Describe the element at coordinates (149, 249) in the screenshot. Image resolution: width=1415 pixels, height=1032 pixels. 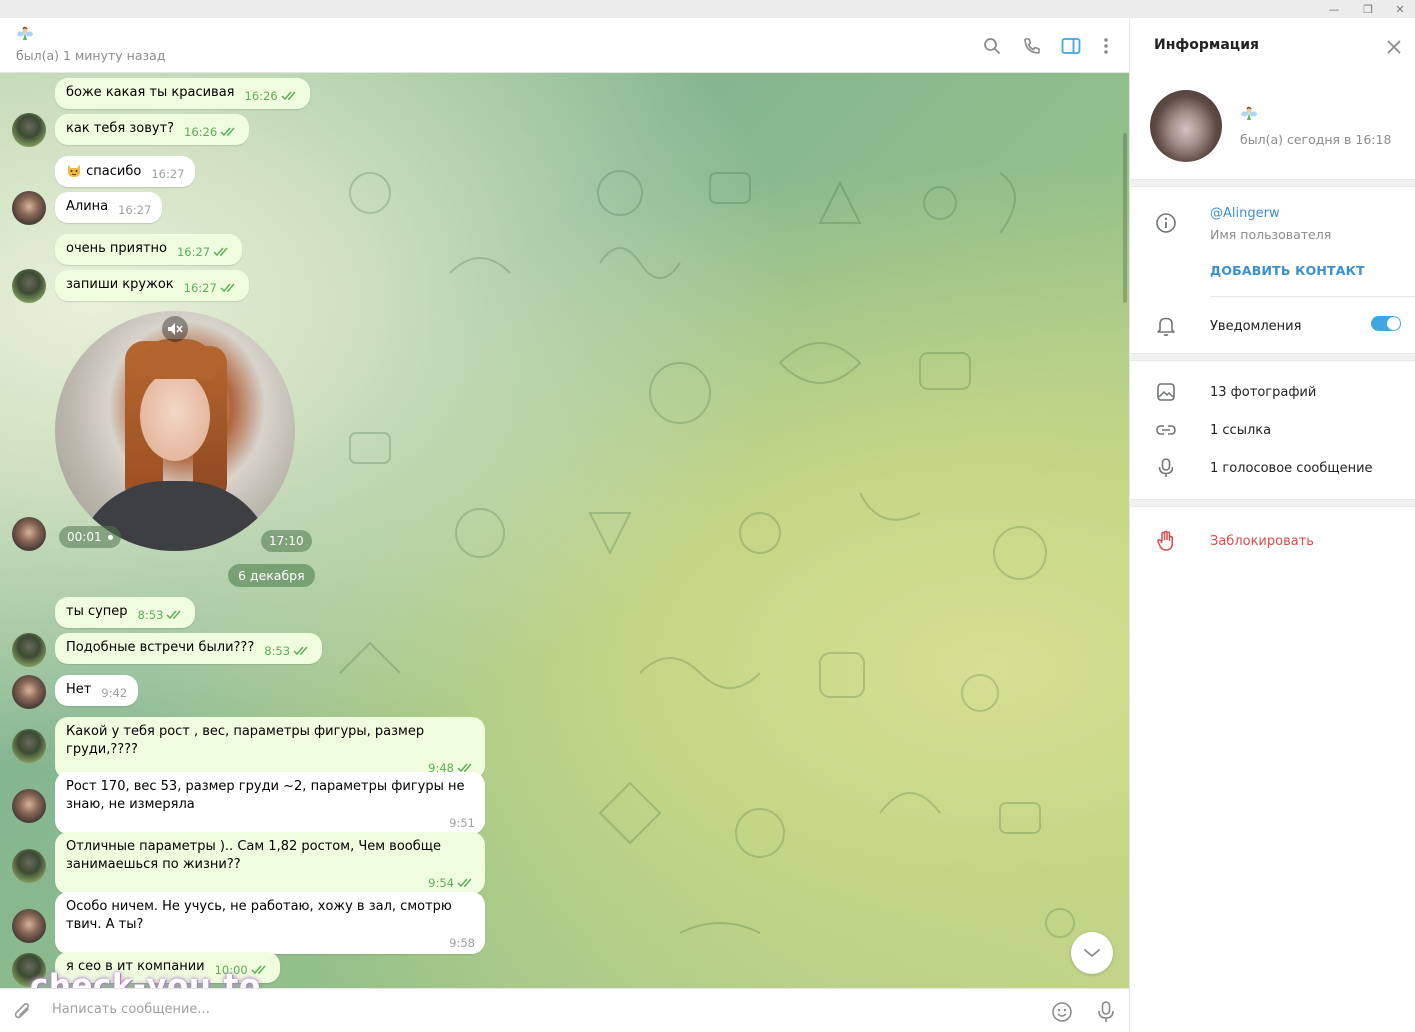
I see `message-bubble: очень приятно 16:27` at that location.